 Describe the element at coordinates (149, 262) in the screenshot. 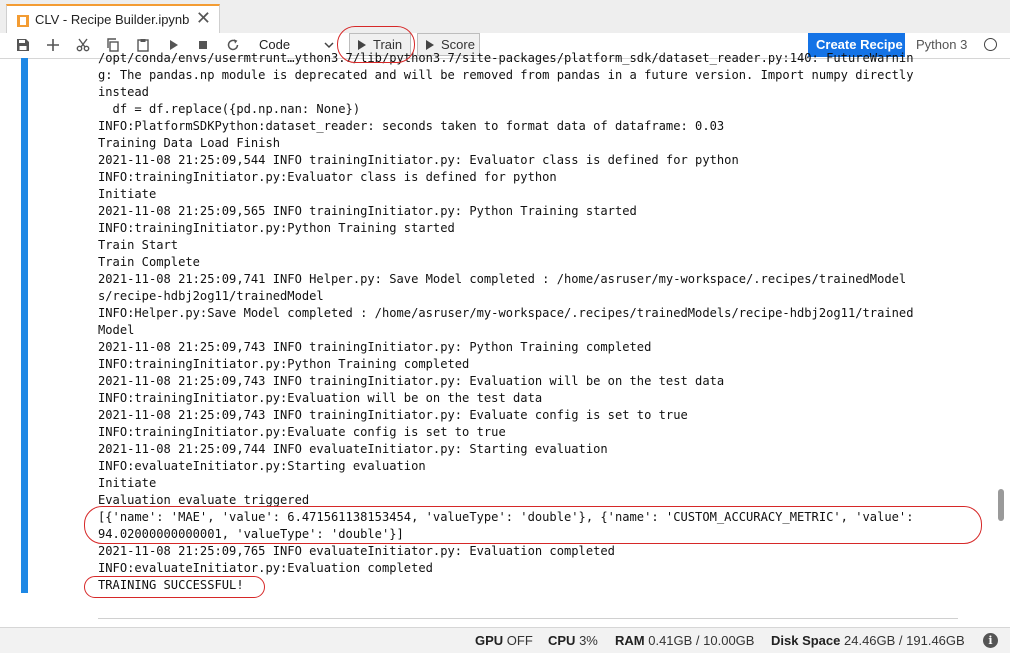

I see `output-line: Train Complete` at that location.